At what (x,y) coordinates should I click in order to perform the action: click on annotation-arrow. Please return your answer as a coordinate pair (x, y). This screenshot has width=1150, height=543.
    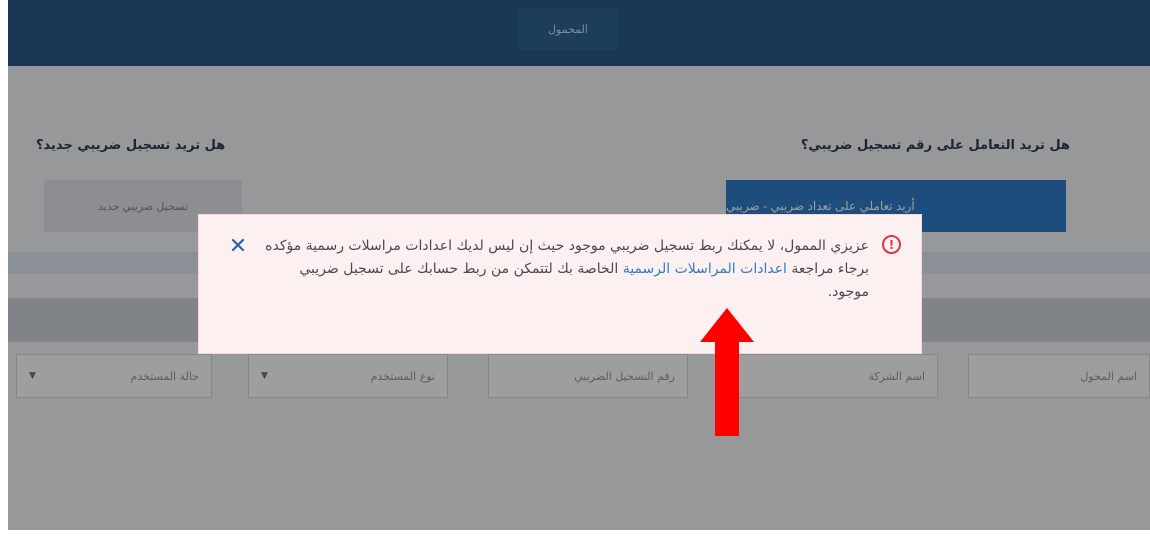
    Looking at the image, I should click on (727, 372).